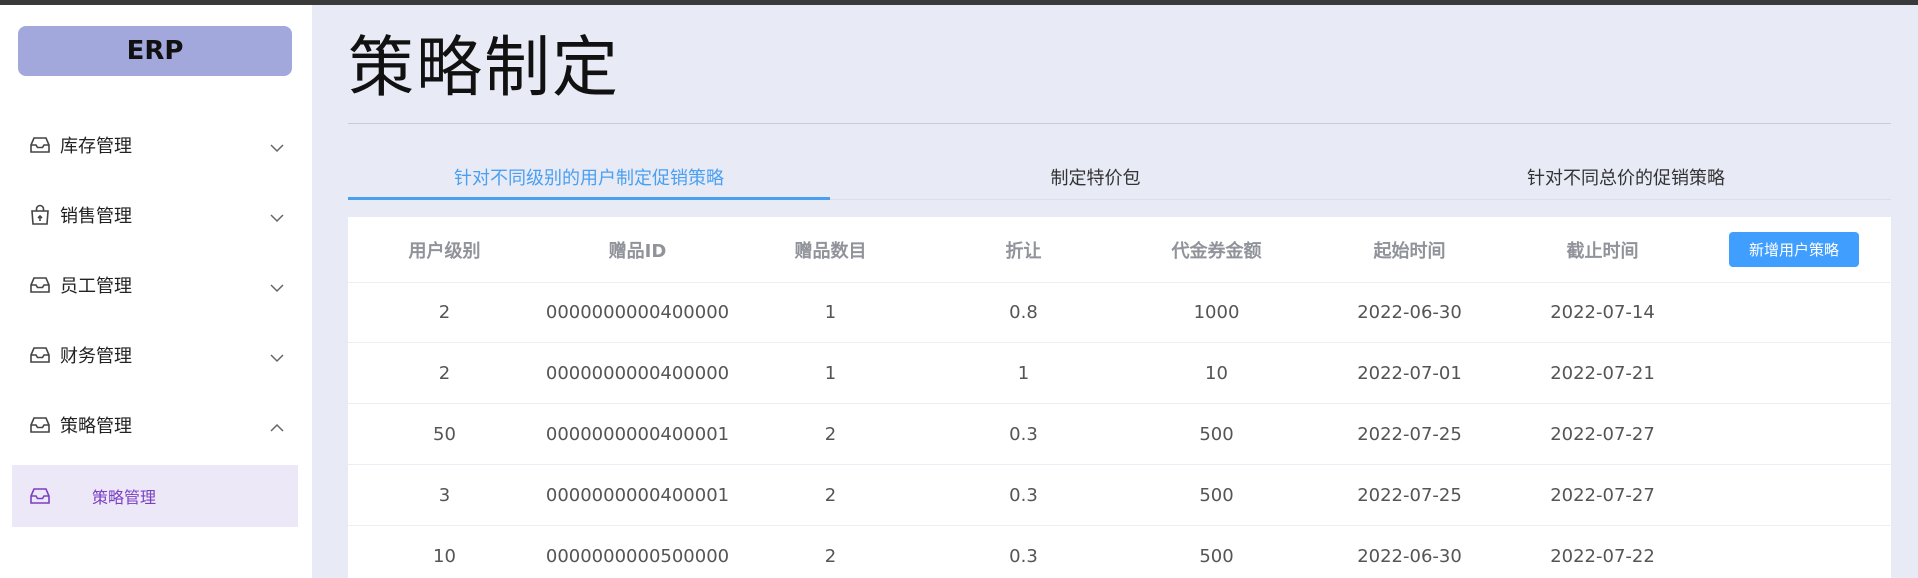  Describe the element at coordinates (1626, 176) in the screenshot. I see `tab-total-price-promotion: 针对不同总价的促销策略` at that location.